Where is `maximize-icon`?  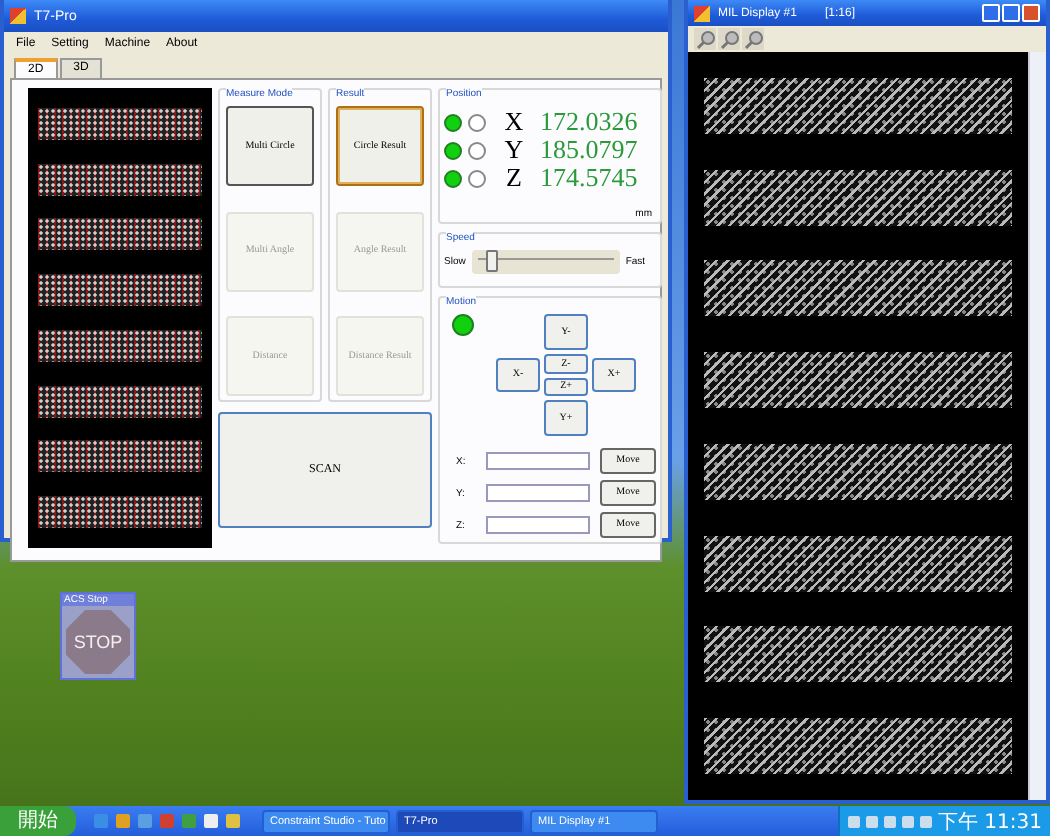
maximize-icon is located at coordinates (1011, 13).